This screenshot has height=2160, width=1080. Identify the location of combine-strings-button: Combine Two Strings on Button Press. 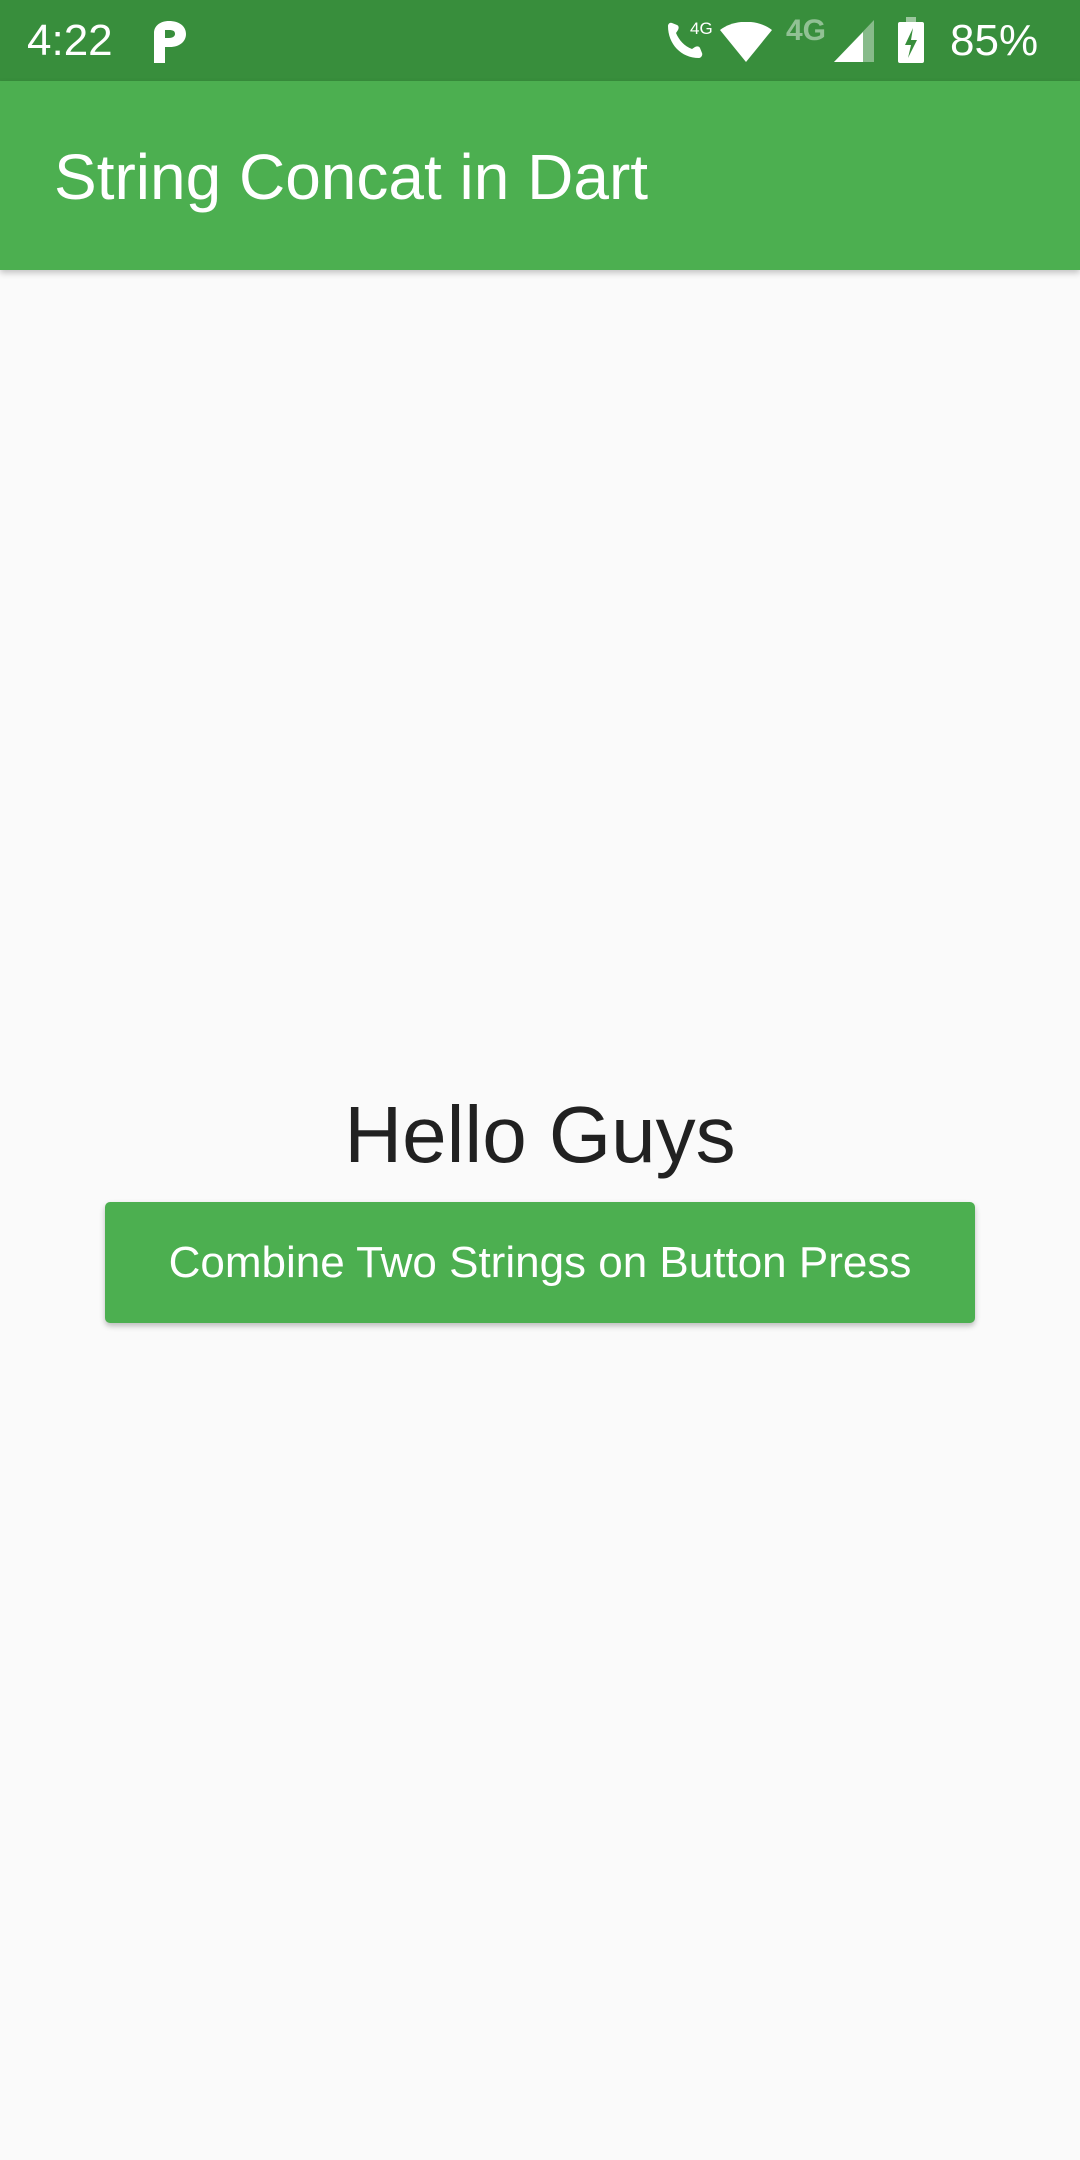
(540, 1262).